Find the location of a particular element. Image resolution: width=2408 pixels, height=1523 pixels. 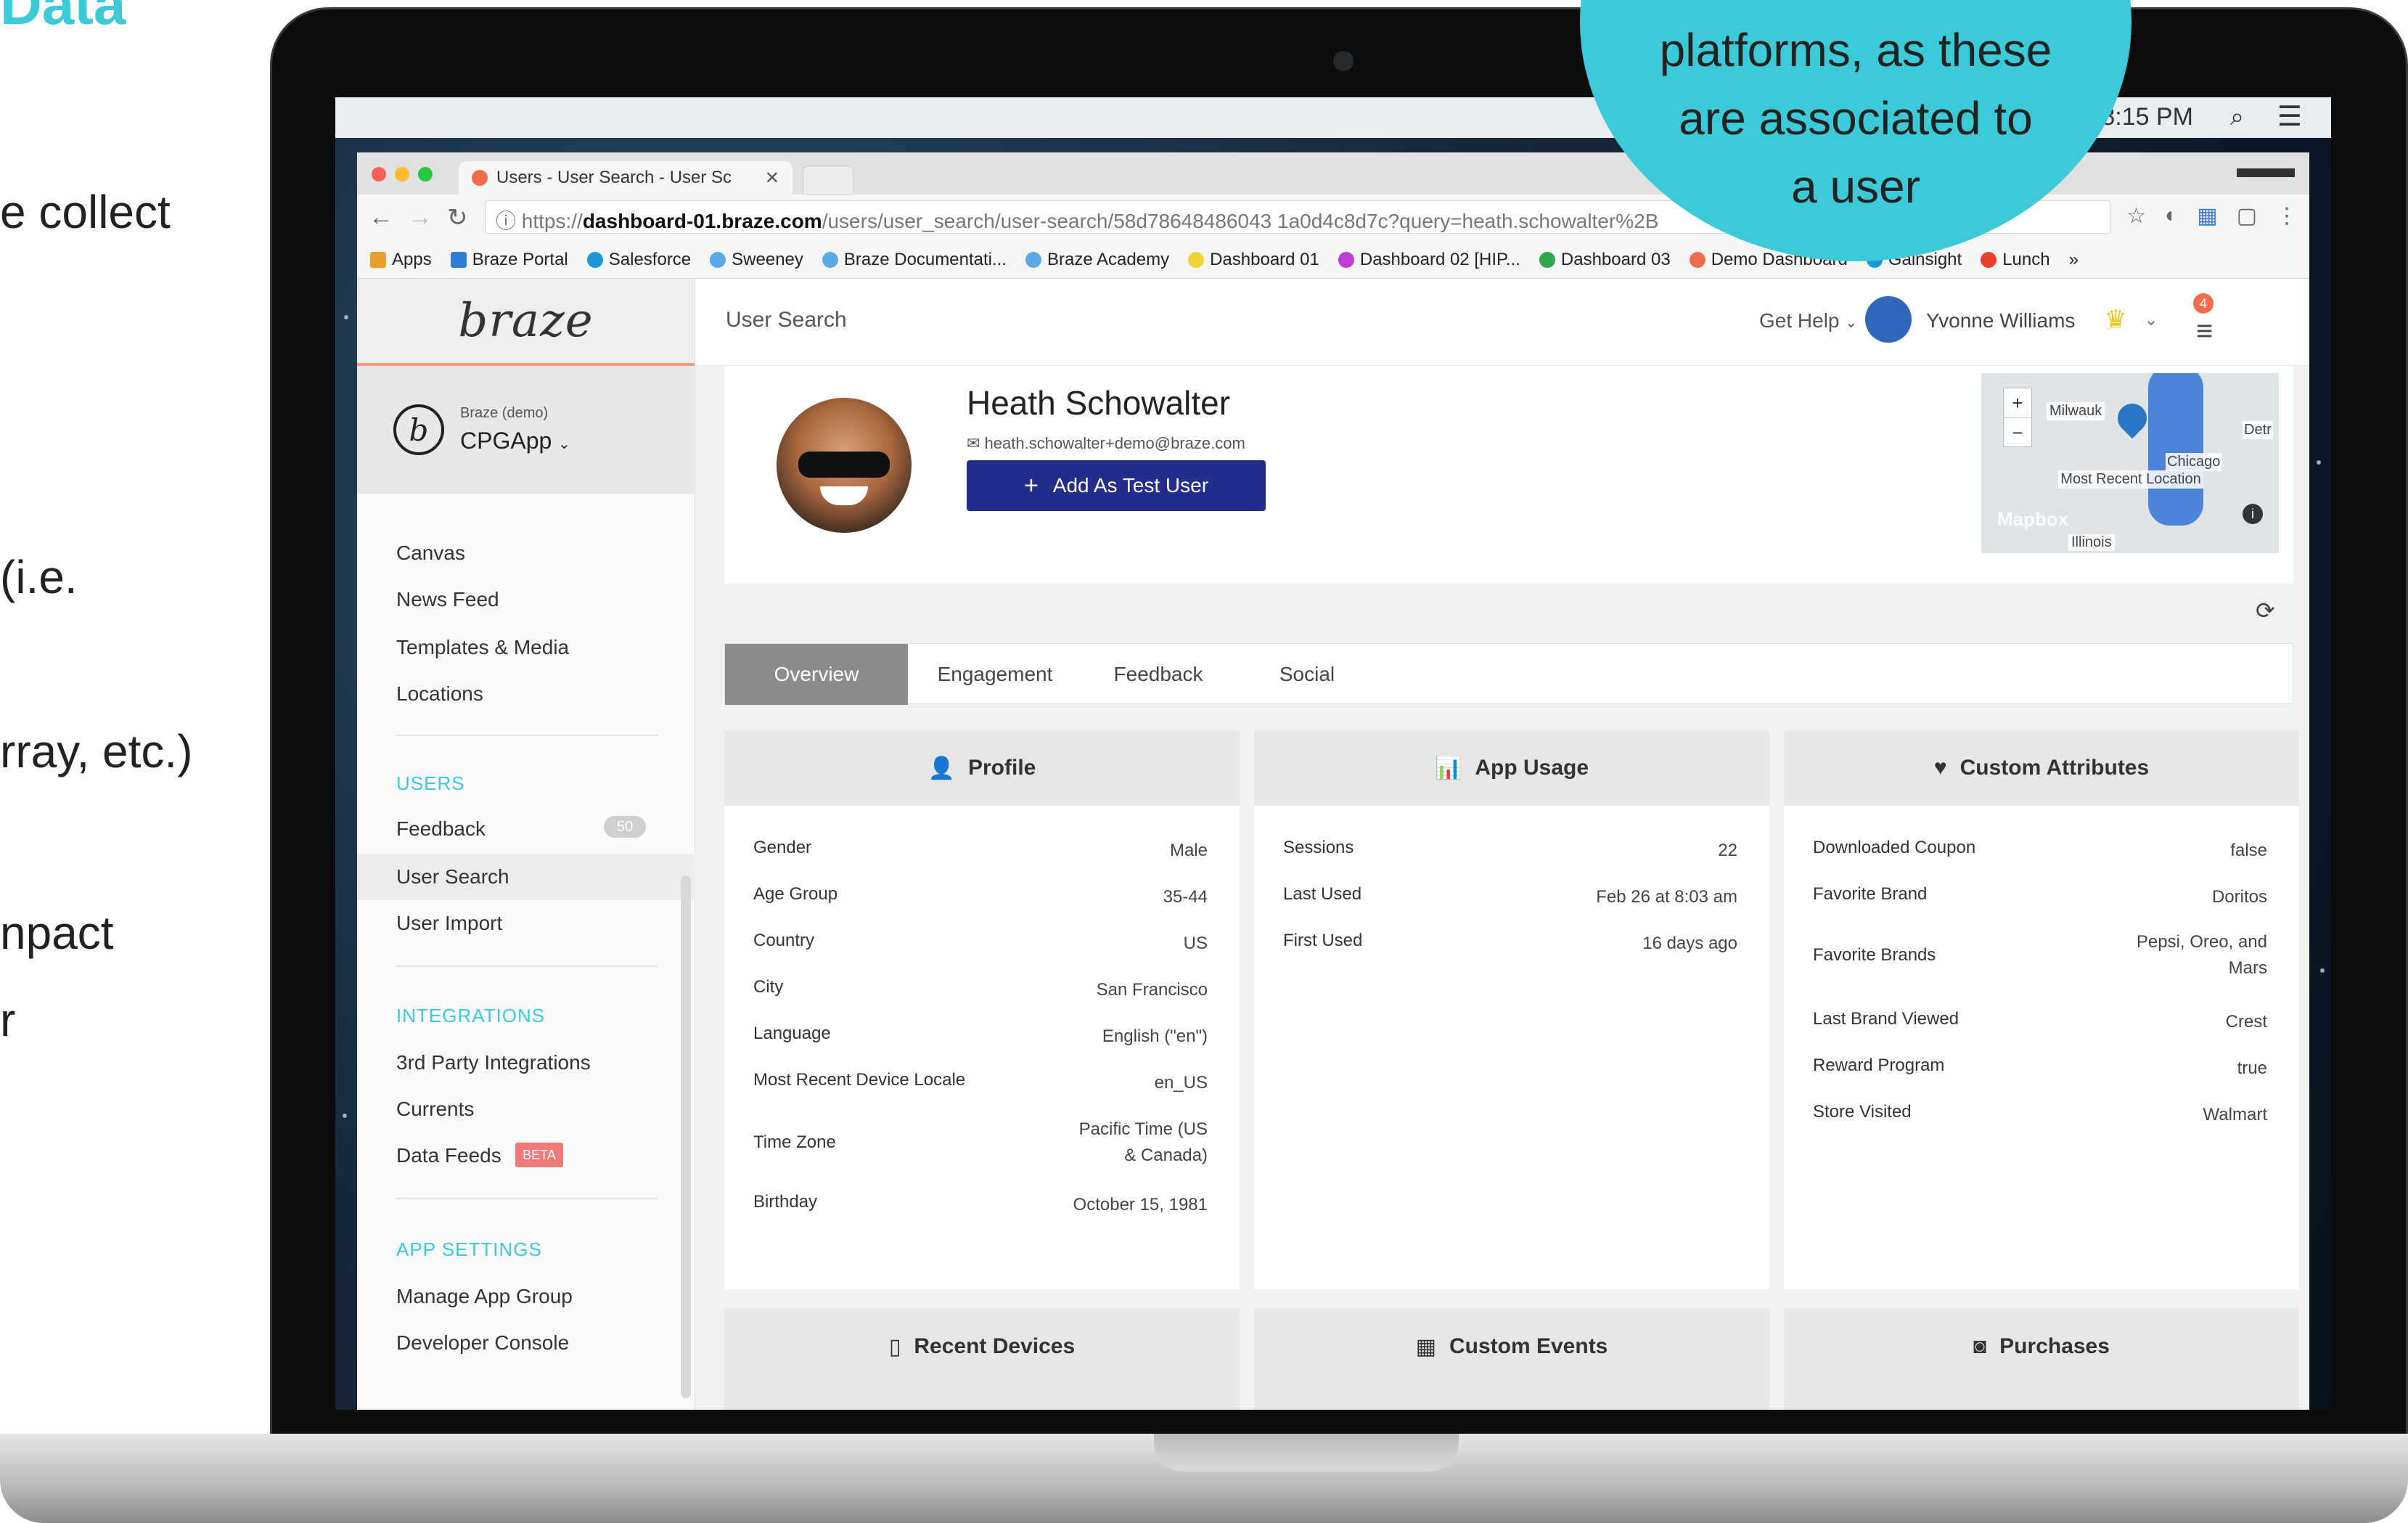

zoom-in-button: + is located at coordinates (2018, 403).